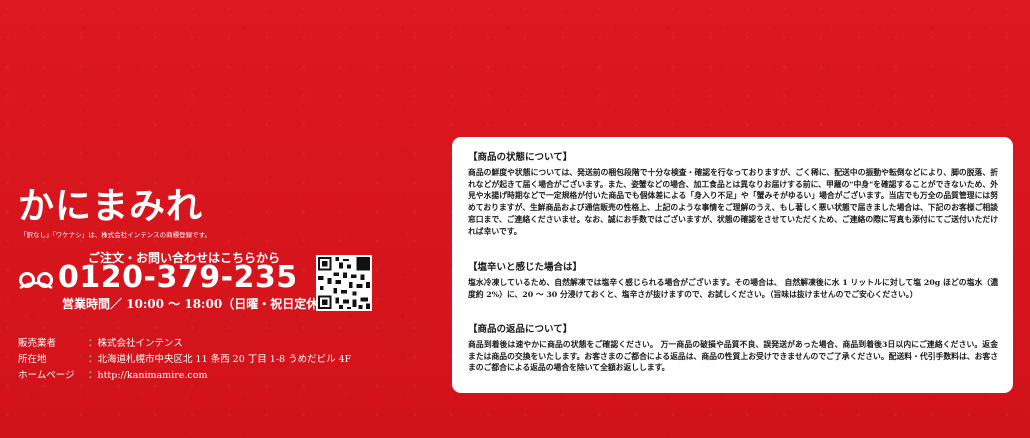 This screenshot has height=438, width=1030. What do you see at coordinates (520, 157) in the screenshot?
I see `section-heading: 【商品の状態について】` at bounding box center [520, 157].